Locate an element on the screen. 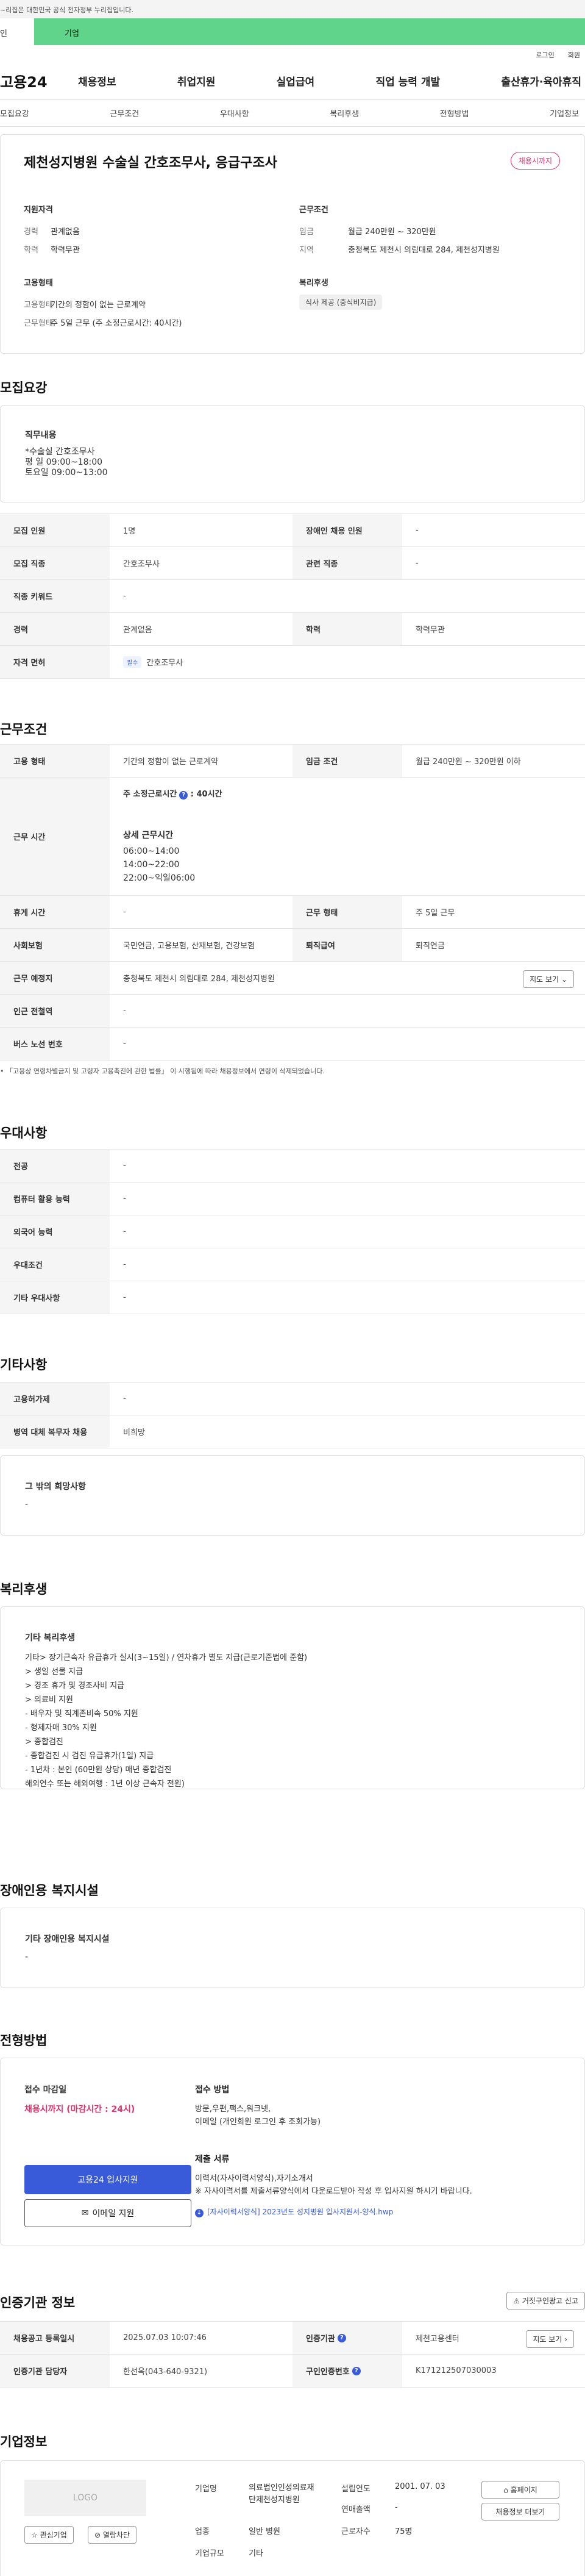  edu-key: 학력 is located at coordinates (31, 250).